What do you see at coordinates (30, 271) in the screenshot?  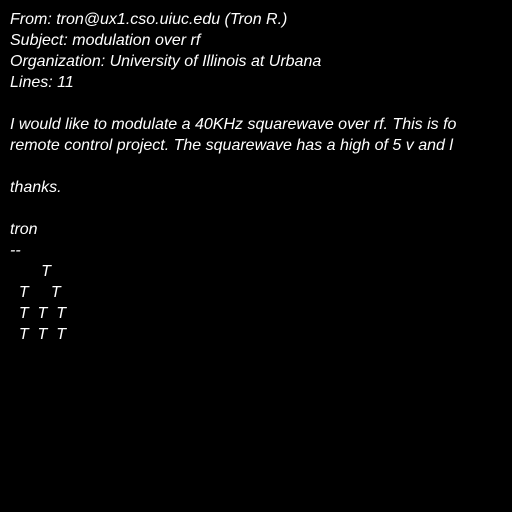 I see `ascii-art-line: T` at bounding box center [30, 271].